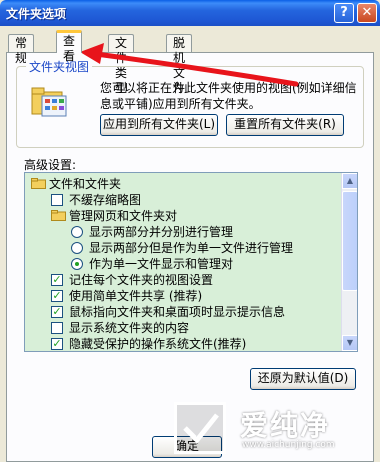  What do you see at coordinates (49, 102) in the screenshot?
I see `folder-views-icon` at bounding box center [49, 102].